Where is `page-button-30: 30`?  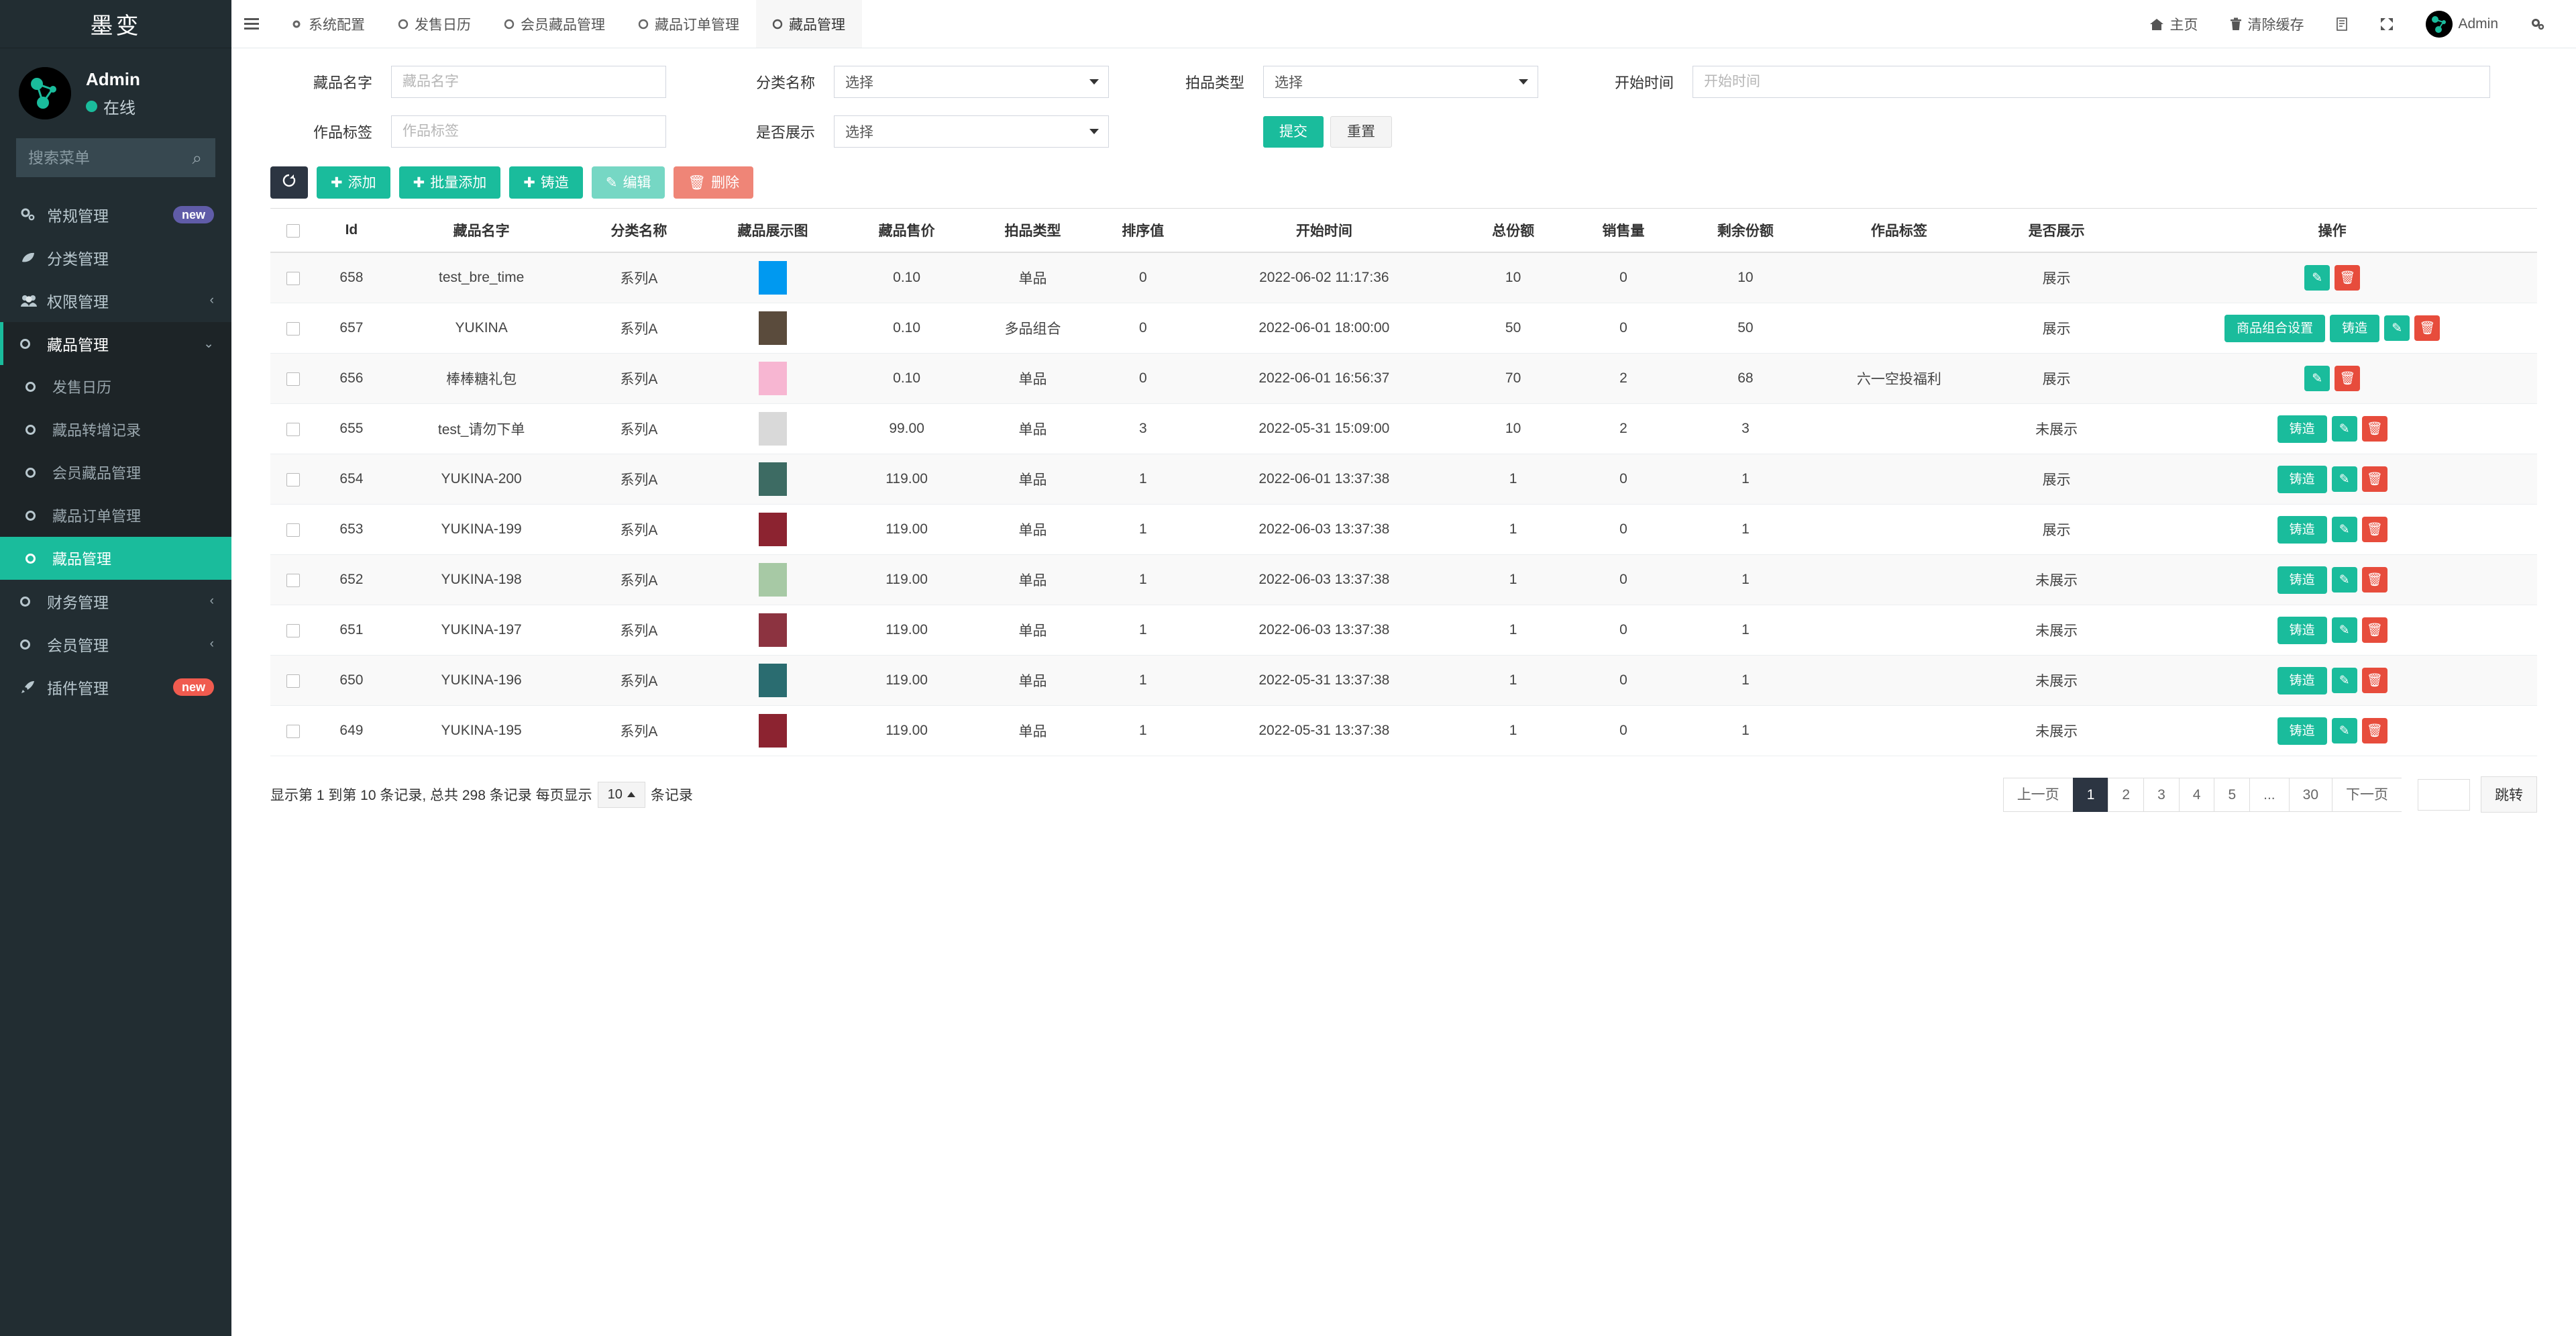
page-button-30: 30 is located at coordinates (2310, 794).